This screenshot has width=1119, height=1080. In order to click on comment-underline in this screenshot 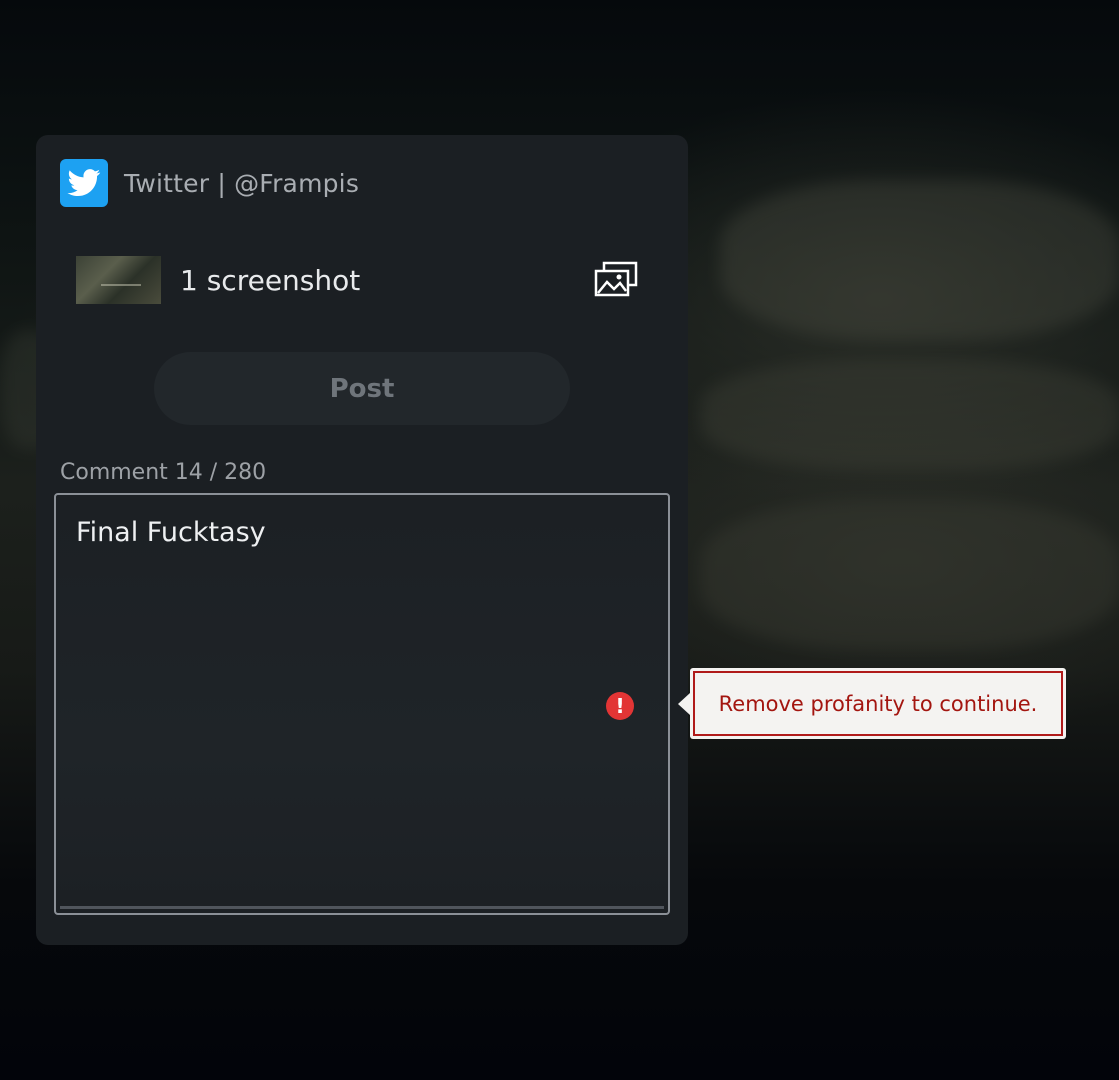, I will do `click(362, 907)`.